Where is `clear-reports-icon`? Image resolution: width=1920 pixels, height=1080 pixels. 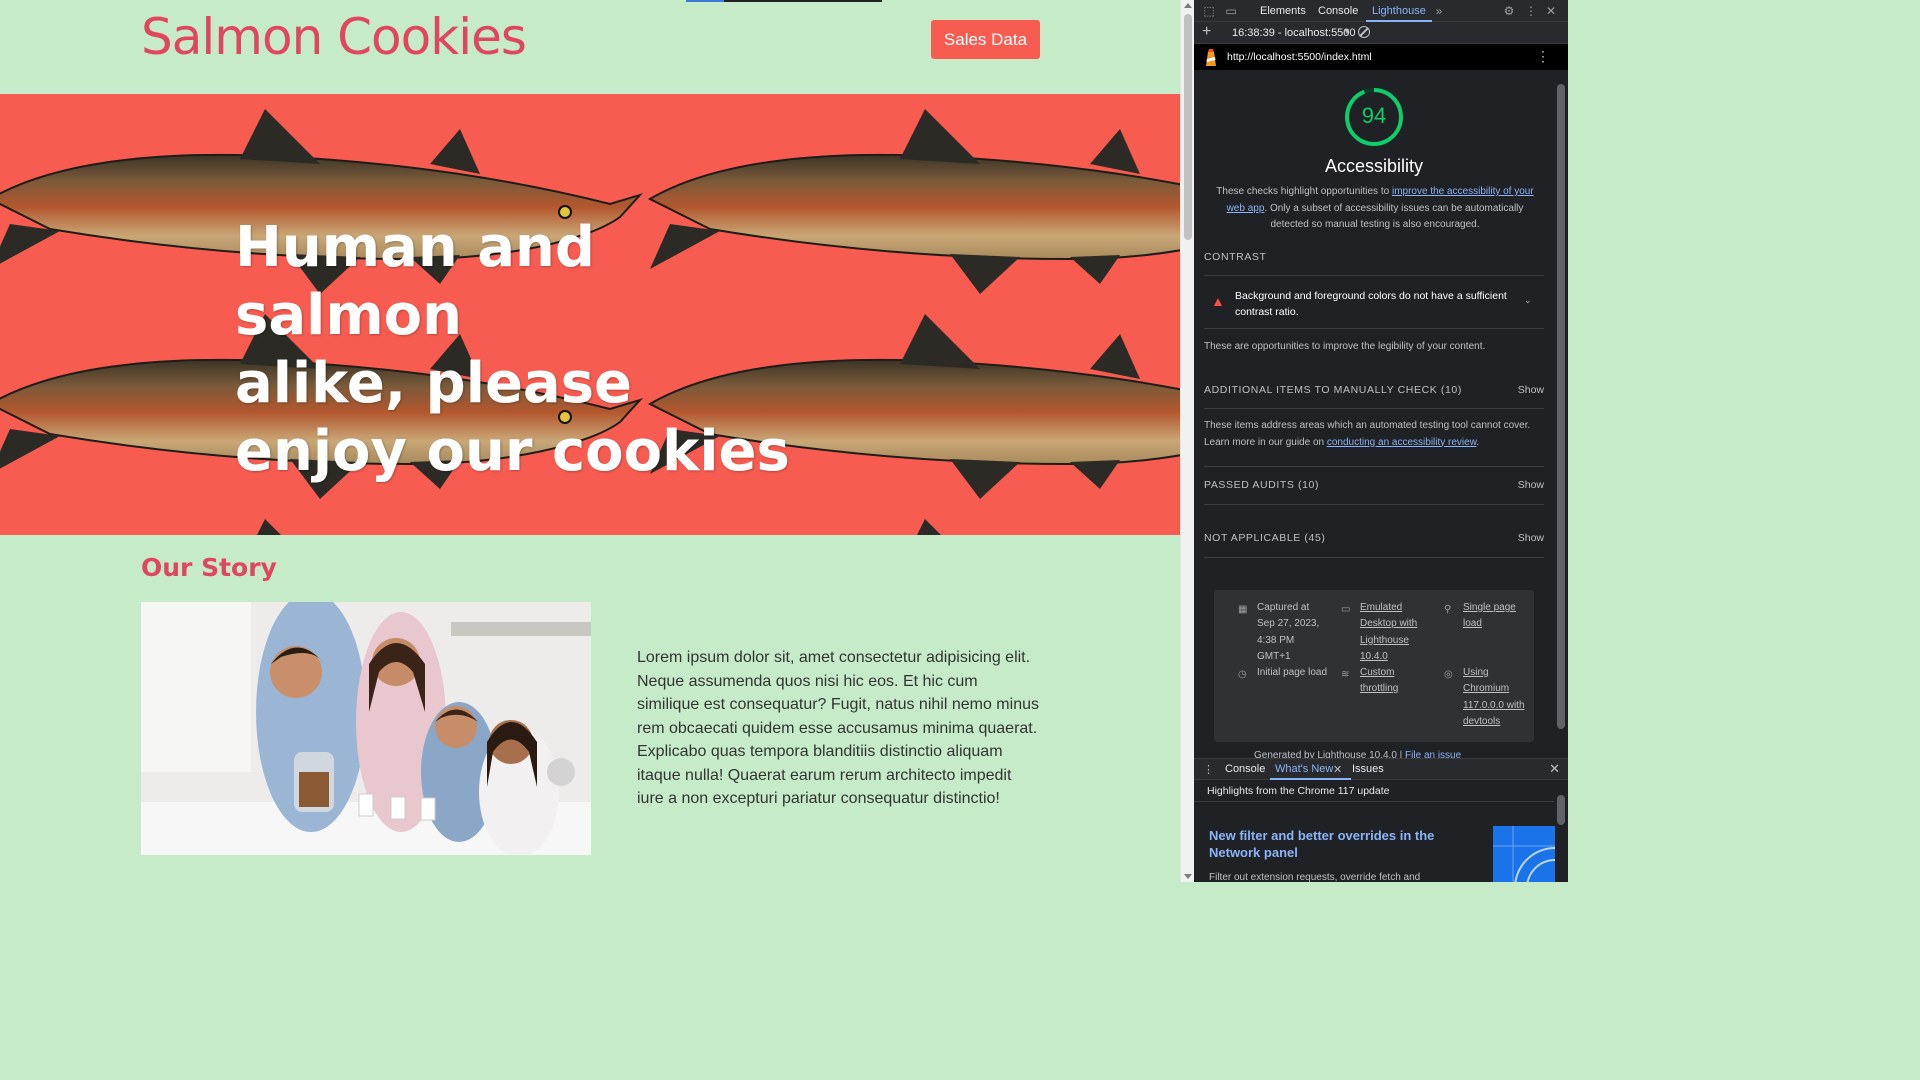
clear-reports-icon is located at coordinates (1364, 32).